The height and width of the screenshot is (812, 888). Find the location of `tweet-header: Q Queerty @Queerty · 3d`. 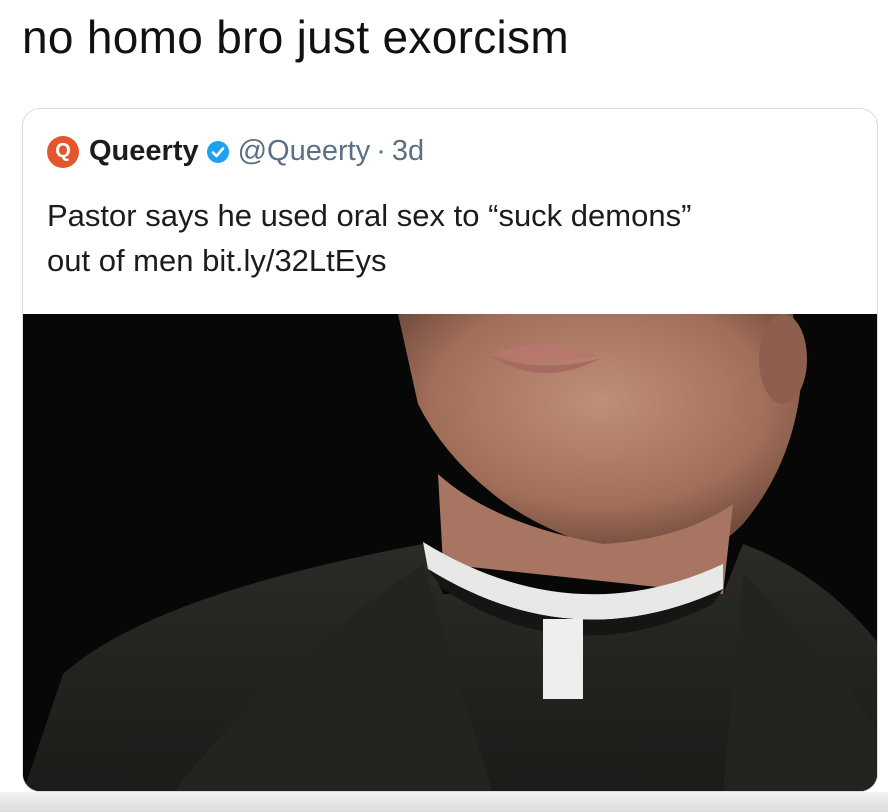

tweet-header: Q Queerty @Queerty · 3d is located at coordinates (235, 151).